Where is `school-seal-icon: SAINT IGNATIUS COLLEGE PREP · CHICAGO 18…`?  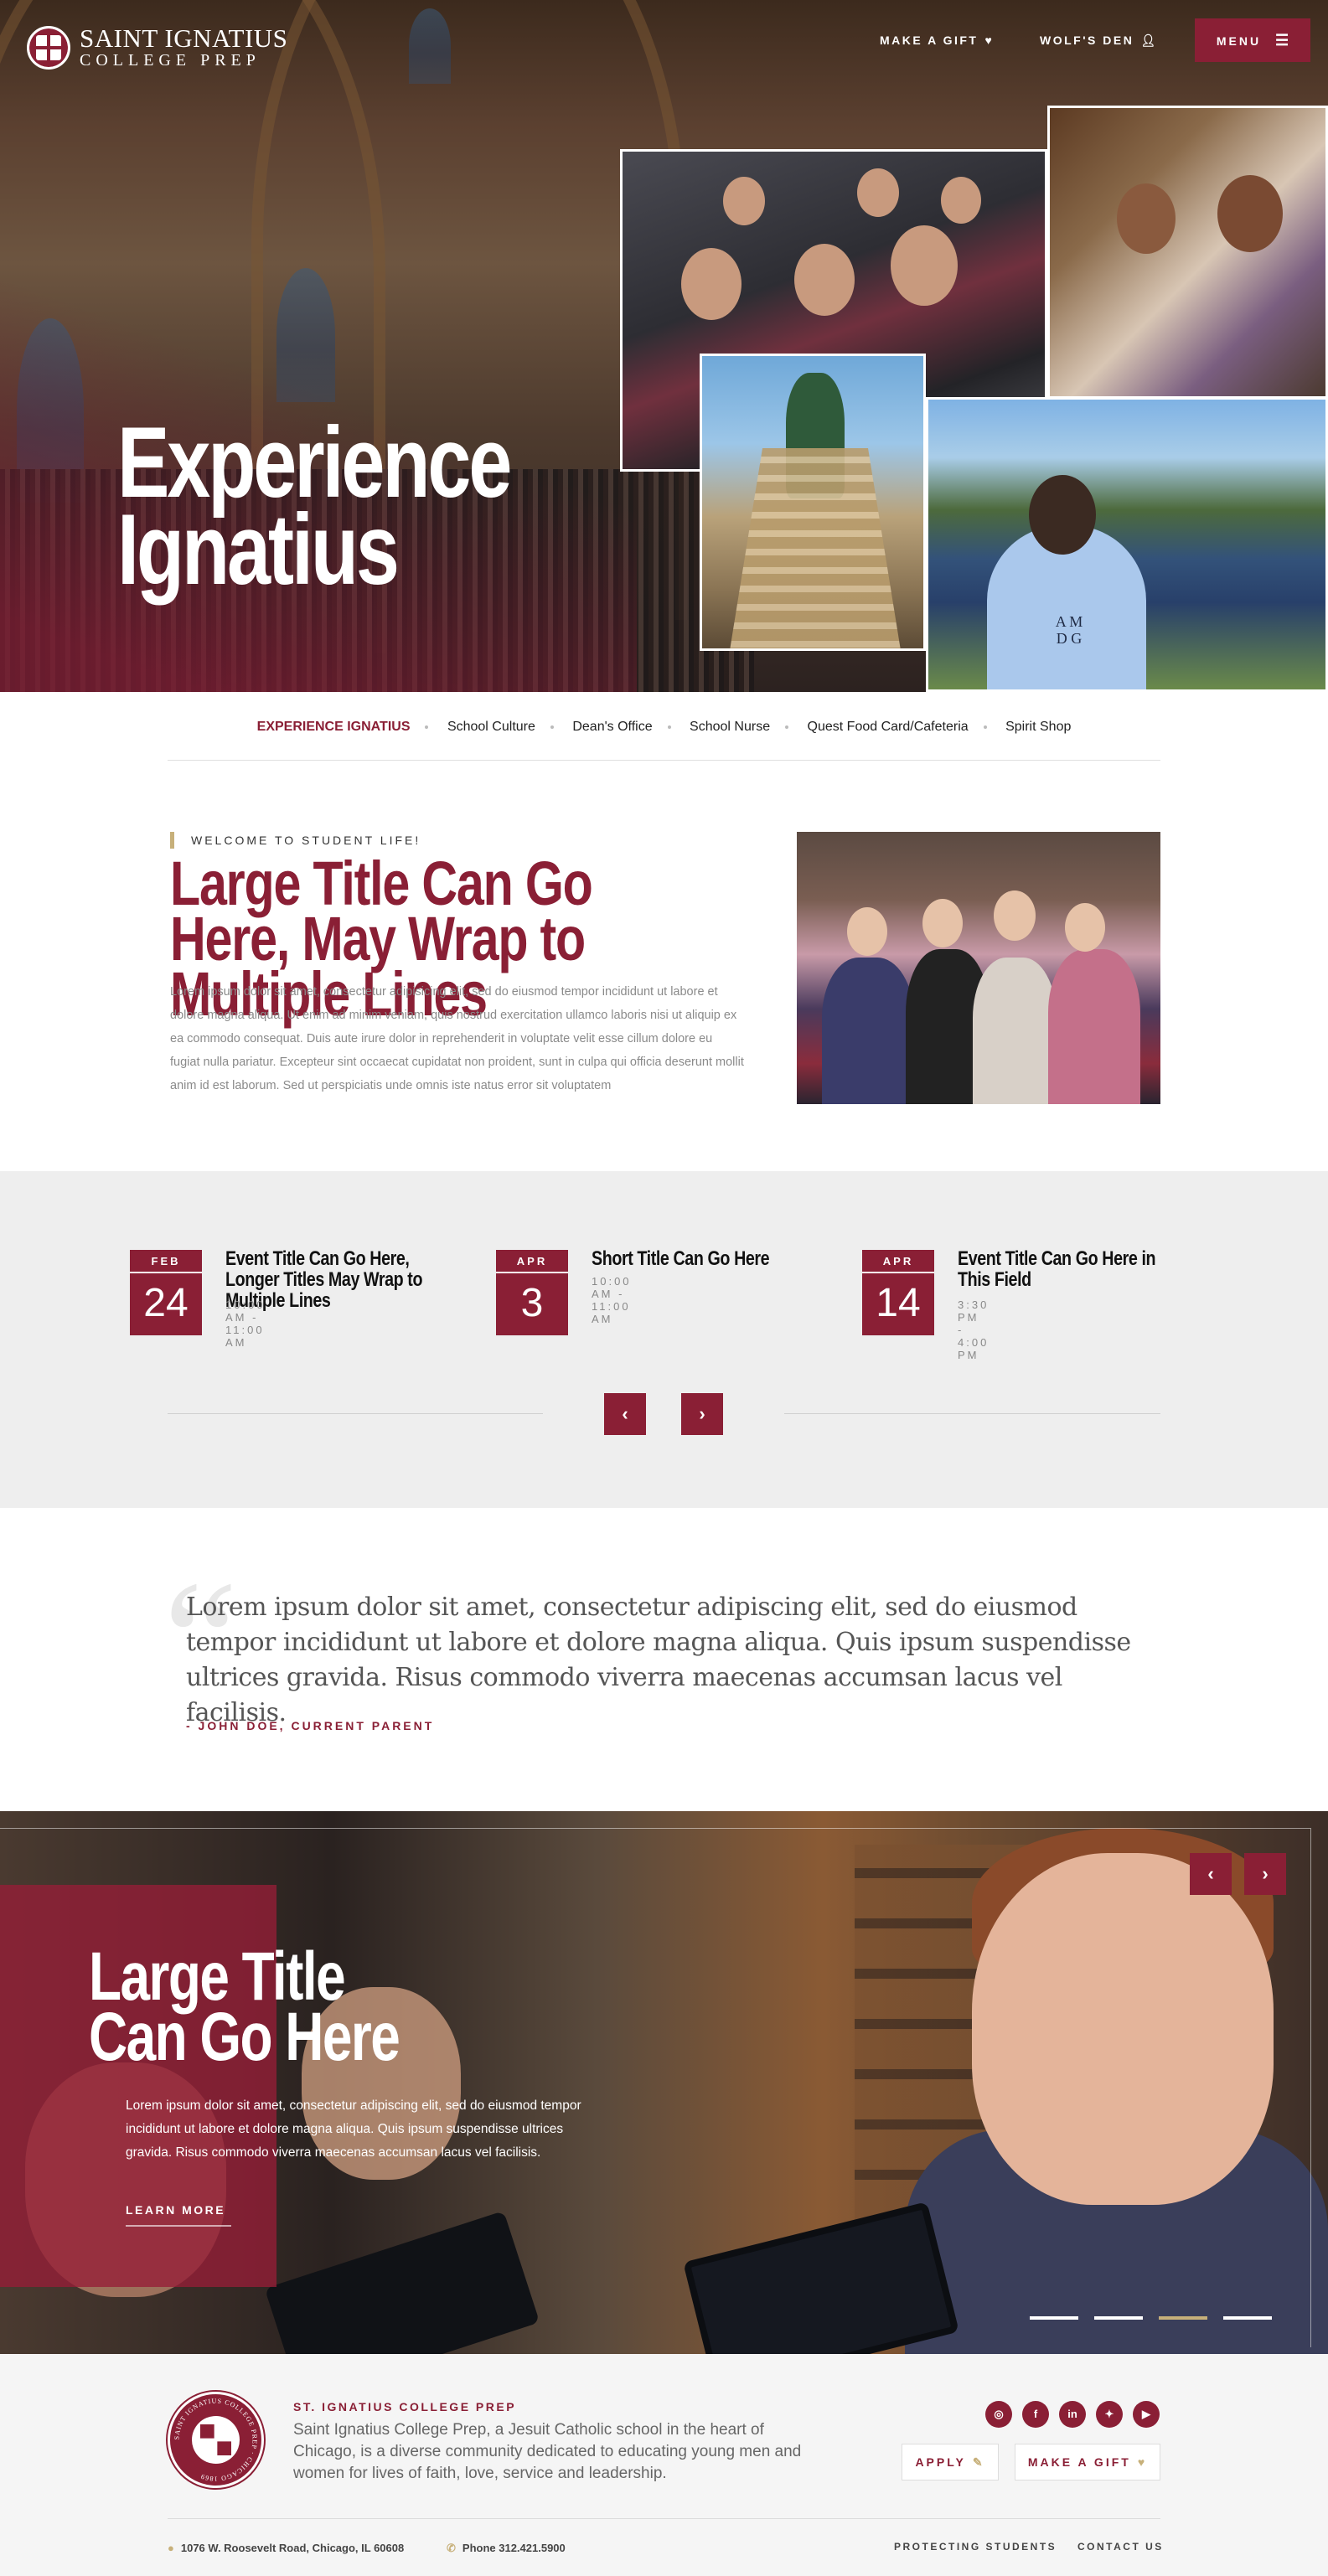
school-seal-icon: SAINT IGNATIUS COLLEGE PREP · CHICAGO 18… is located at coordinates (216, 2440).